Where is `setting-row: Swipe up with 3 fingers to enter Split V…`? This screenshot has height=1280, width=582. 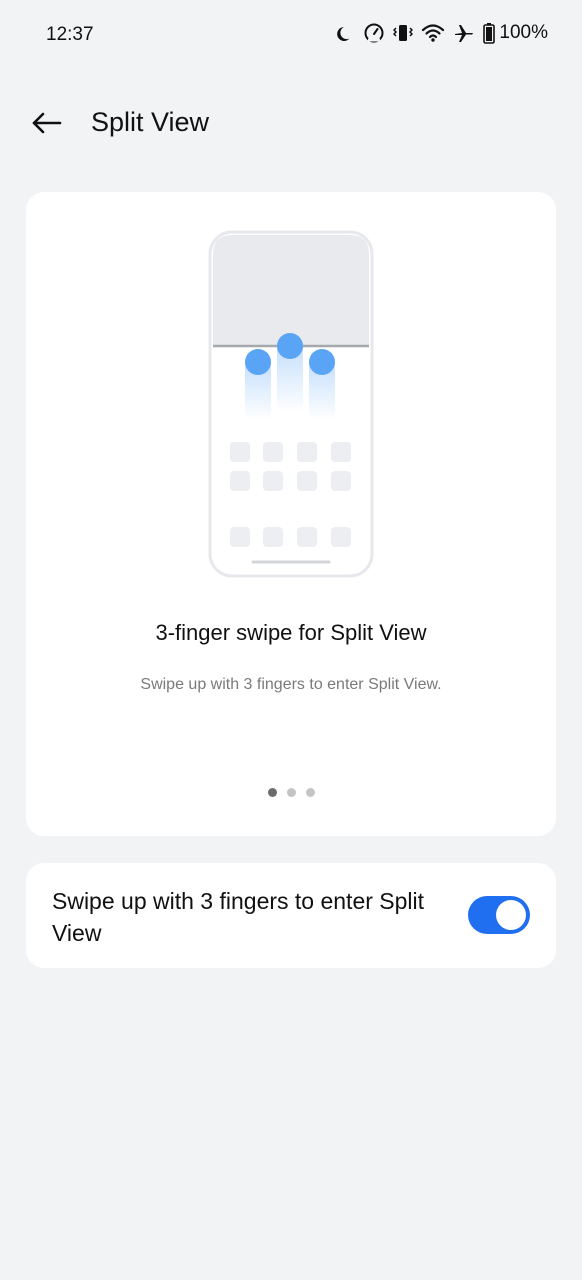
setting-row: Swipe up with 3 fingers to enter Split V… is located at coordinates (291, 915).